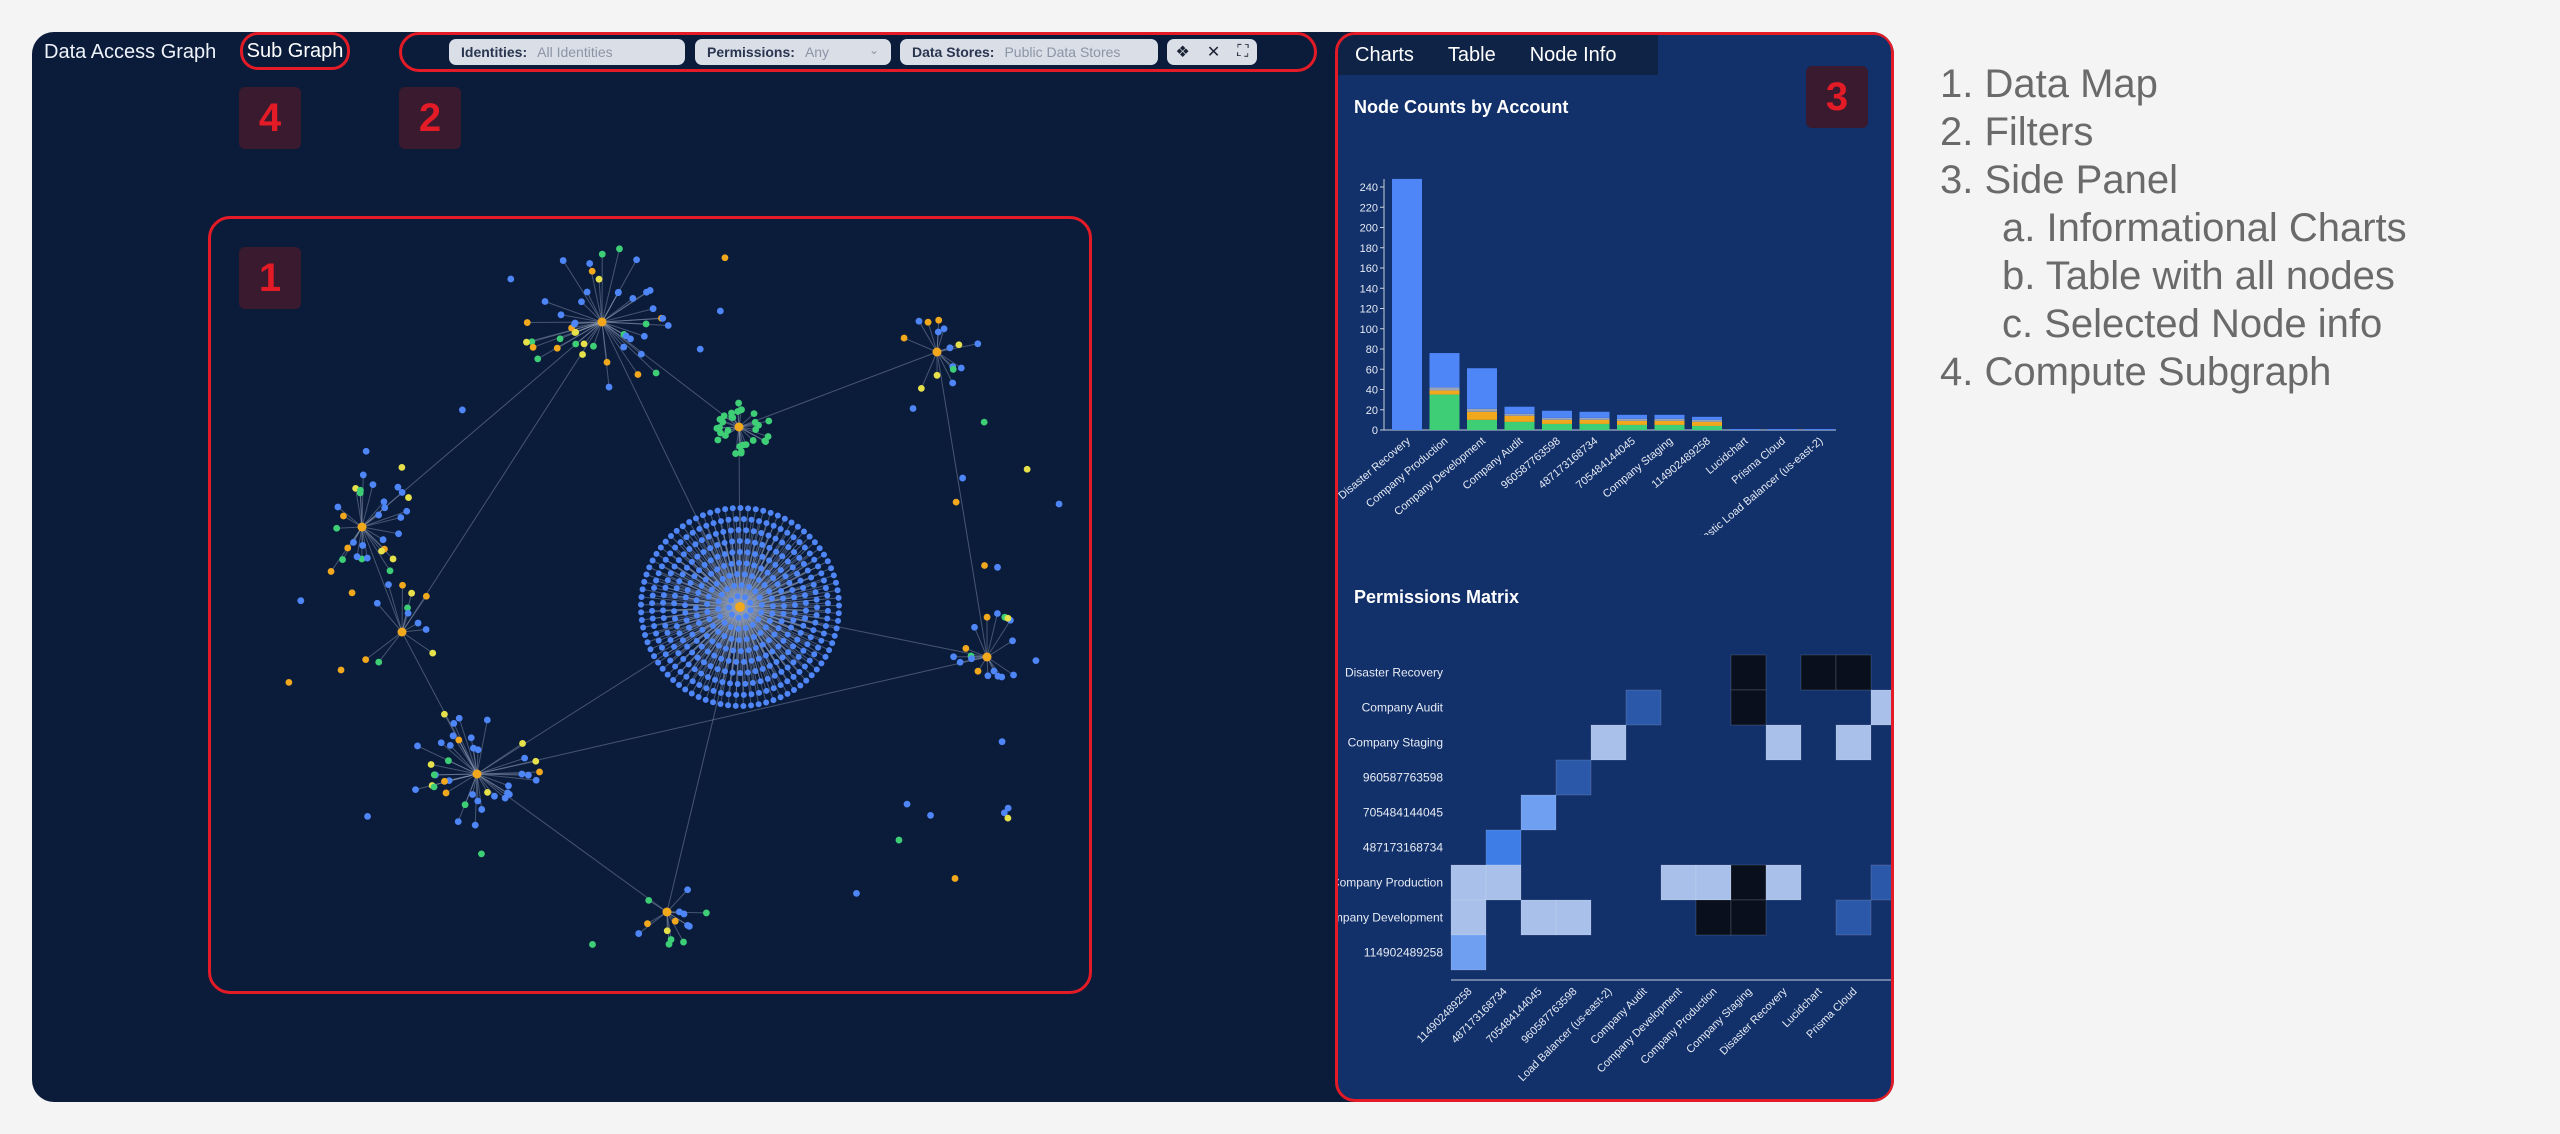 The width and height of the screenshot is (2560, 1134). I want to click on matrix-row-label: Company Staging, so click(1395, 743).